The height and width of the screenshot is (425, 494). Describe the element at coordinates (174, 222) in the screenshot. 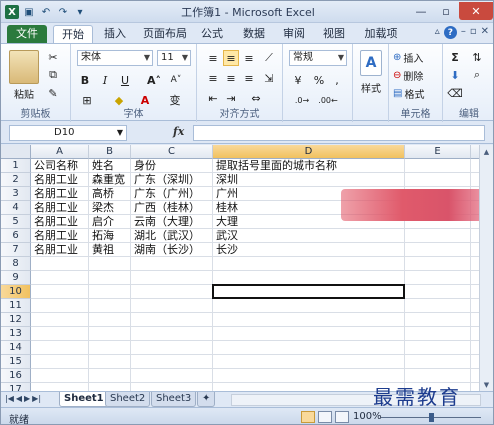

I see `cell-c5: 云南（大理）` at that location.